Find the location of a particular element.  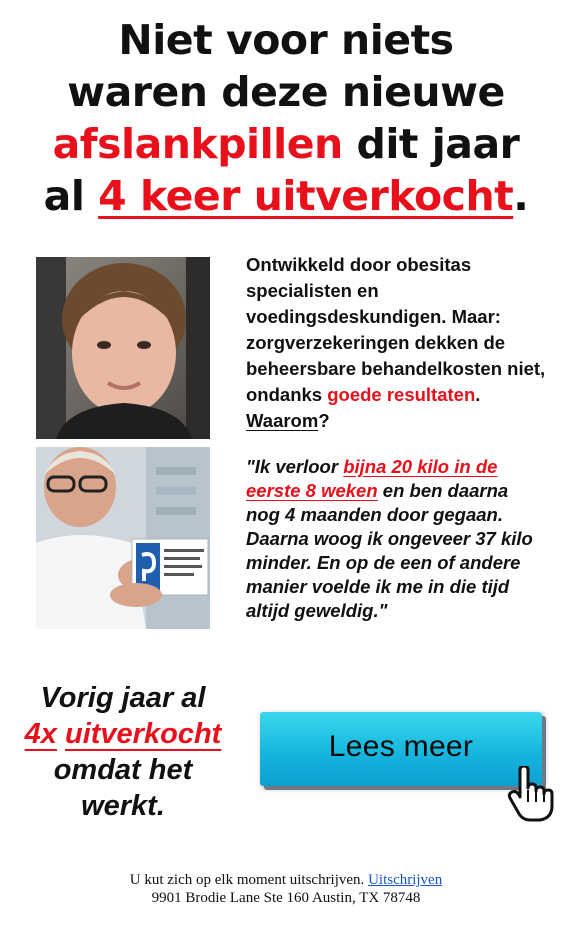

woman-photo is located at coordinates (123, 348).